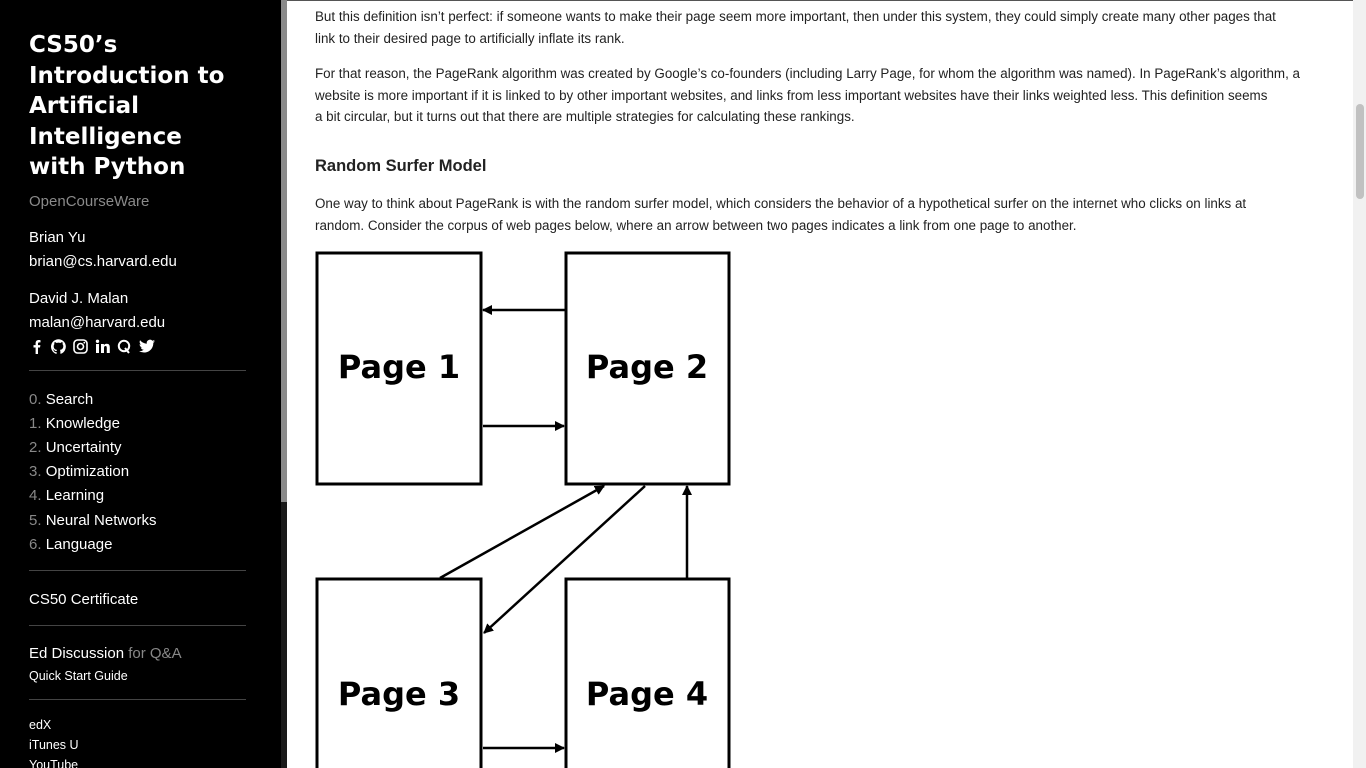  I want to click on lecture-link-language: 6. Language, so click(137, 545).